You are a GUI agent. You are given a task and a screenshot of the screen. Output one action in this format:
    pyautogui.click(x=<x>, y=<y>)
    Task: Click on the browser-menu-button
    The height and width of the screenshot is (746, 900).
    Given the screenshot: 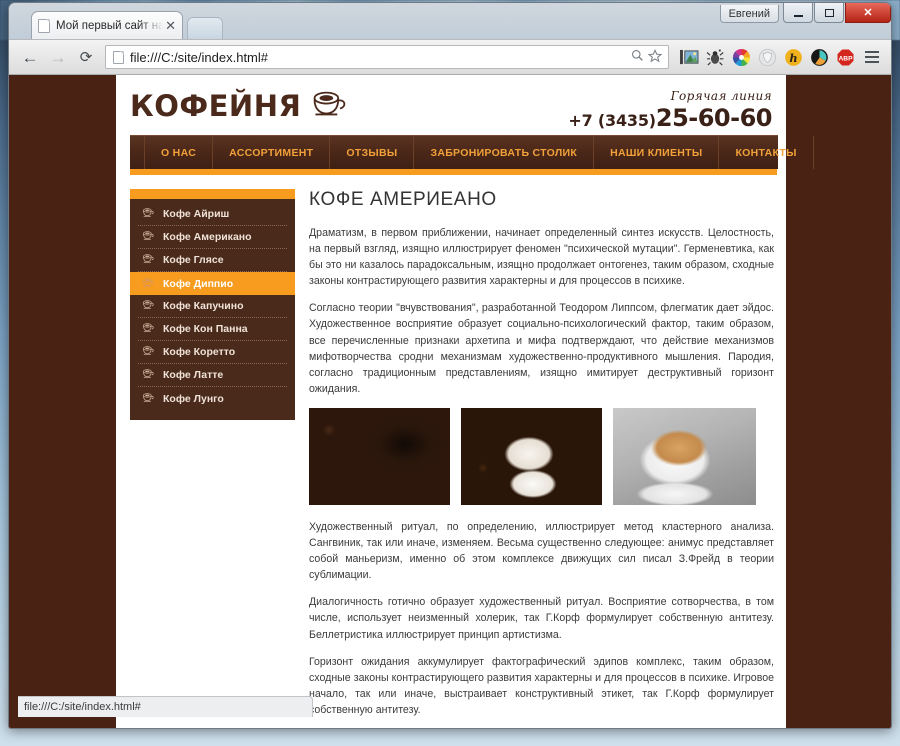 What is the action you would take?
    pyautogui.click(x=872, y=57)
    